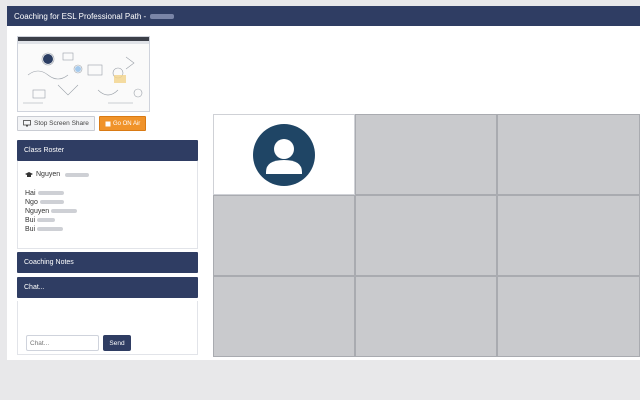 The width and height of the screenshot is (640, 400). Describe the element at coordinates (107, 328) in the screenshot. I see `chat-body: Send` at that location.